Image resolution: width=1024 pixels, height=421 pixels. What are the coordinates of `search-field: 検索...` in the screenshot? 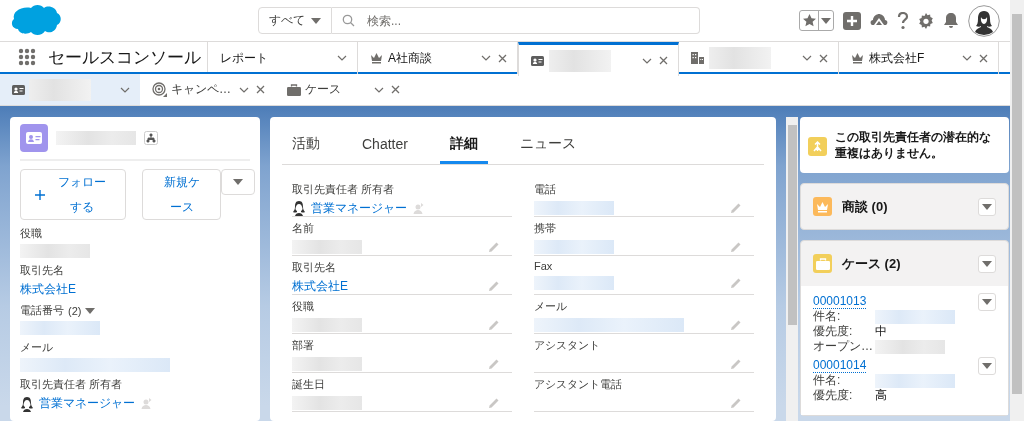 It's located at (516, 20).